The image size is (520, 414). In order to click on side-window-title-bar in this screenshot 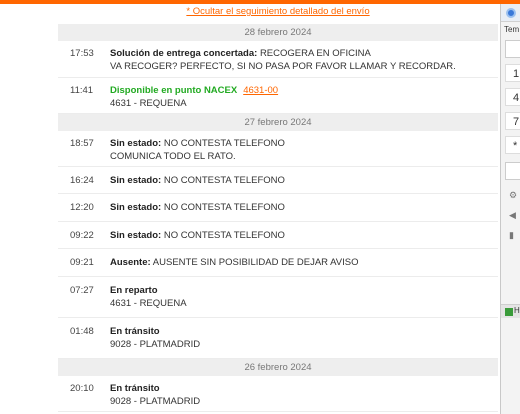, I will do `click(510, 13)`.